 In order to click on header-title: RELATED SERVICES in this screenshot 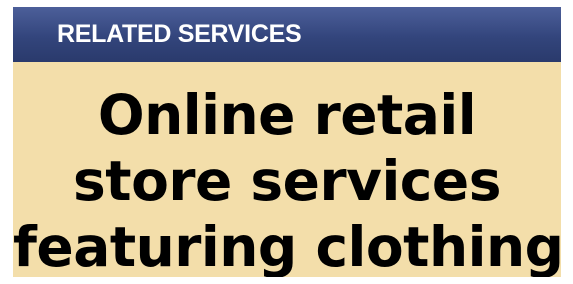, I will do `click(179, 34)`.